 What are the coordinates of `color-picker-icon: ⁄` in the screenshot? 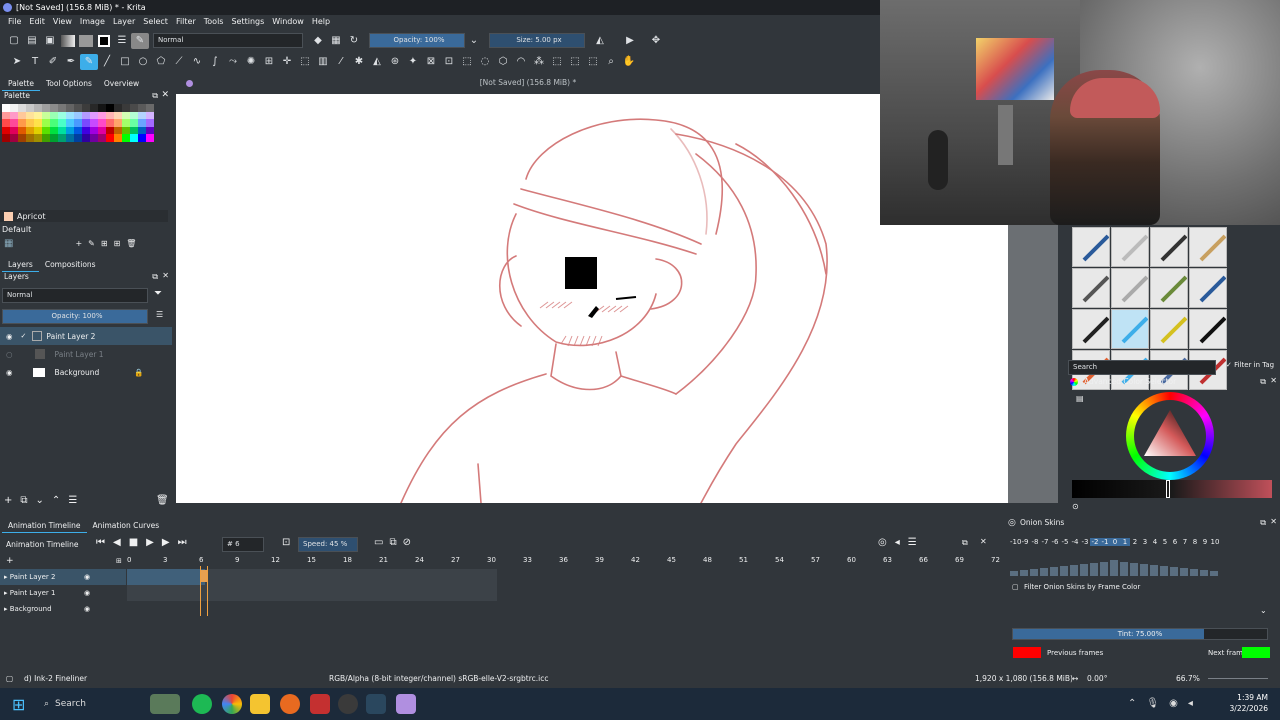 It's located at (341, 62).